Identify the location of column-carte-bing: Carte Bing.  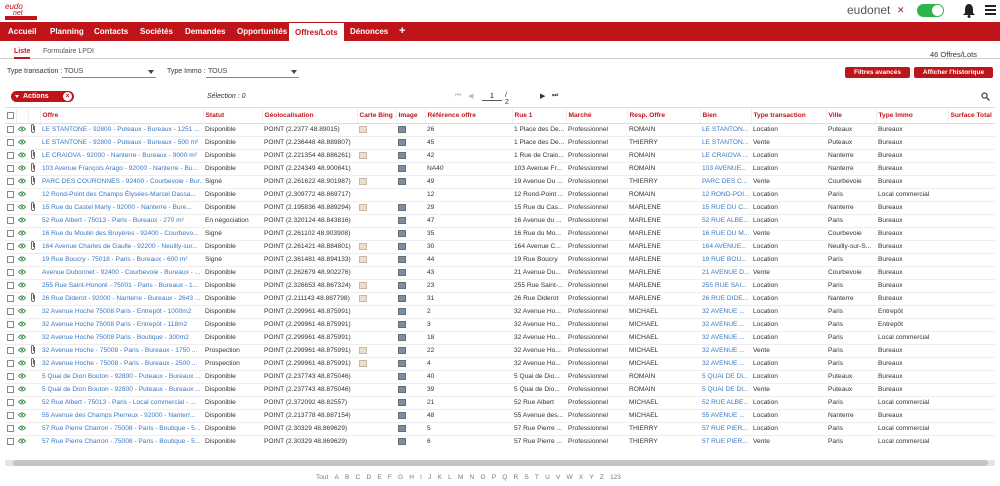
(377, 116).